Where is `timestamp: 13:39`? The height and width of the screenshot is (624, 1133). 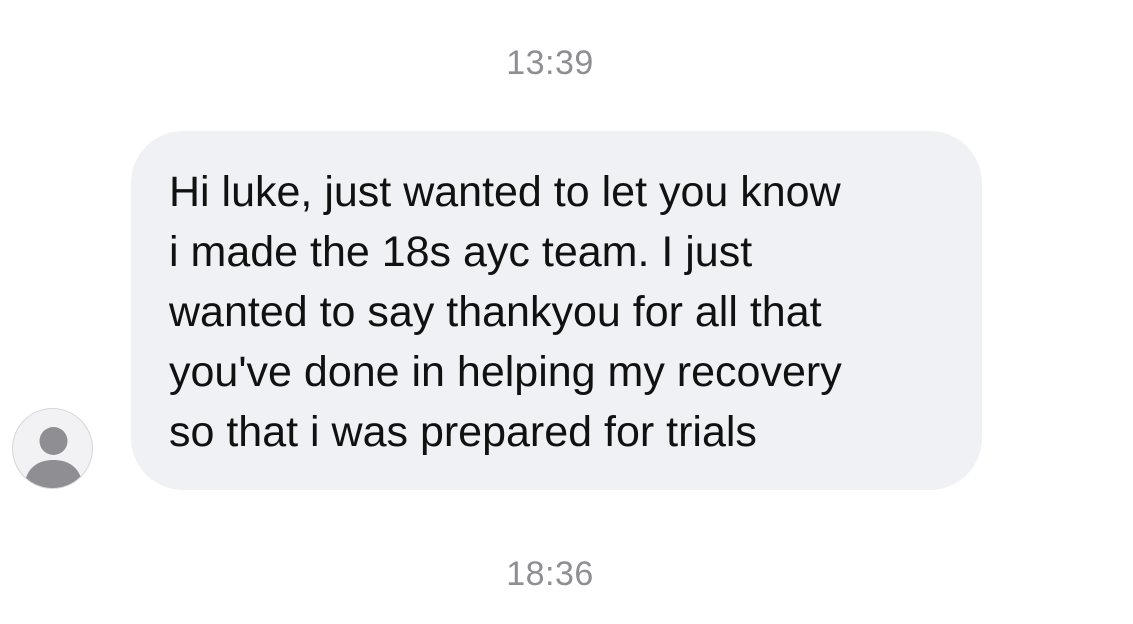
timestamp: 13:39 is located at coordinates (550, 63).